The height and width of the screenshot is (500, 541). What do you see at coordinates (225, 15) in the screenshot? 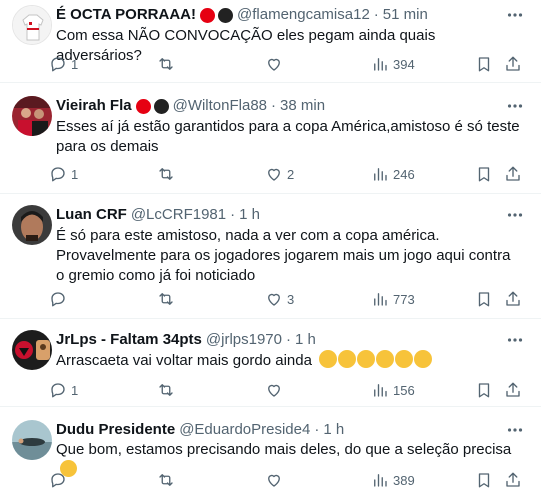
I see `black-badge-icon` at bounding box center [225, 15].